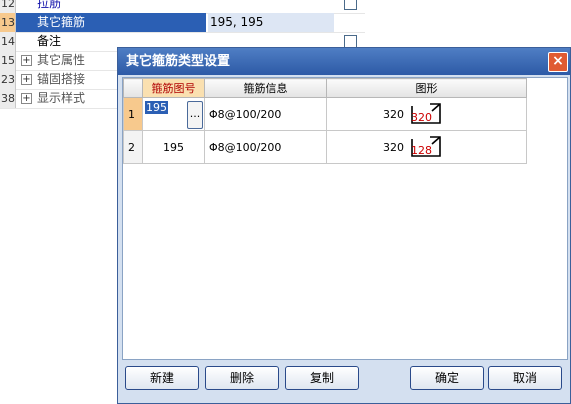 Image resolution: width=571 pixels, height=404 pixels. I want to click on property-name: 锚固搭接, so click(61, 79).